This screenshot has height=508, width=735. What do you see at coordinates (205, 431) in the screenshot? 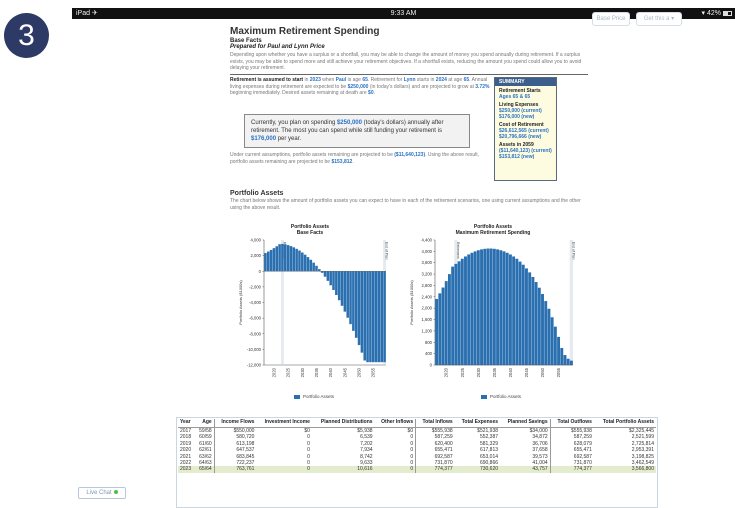
I see `table-cell: 59/58` at bounding box center [205, 431].